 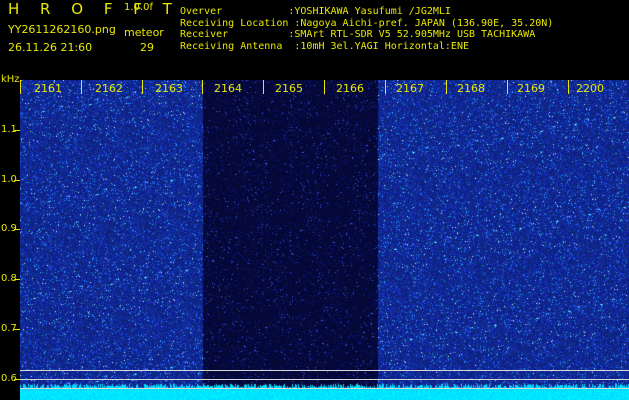 I want to click on app-title: H R O F F T, so click(x=94, y=9).